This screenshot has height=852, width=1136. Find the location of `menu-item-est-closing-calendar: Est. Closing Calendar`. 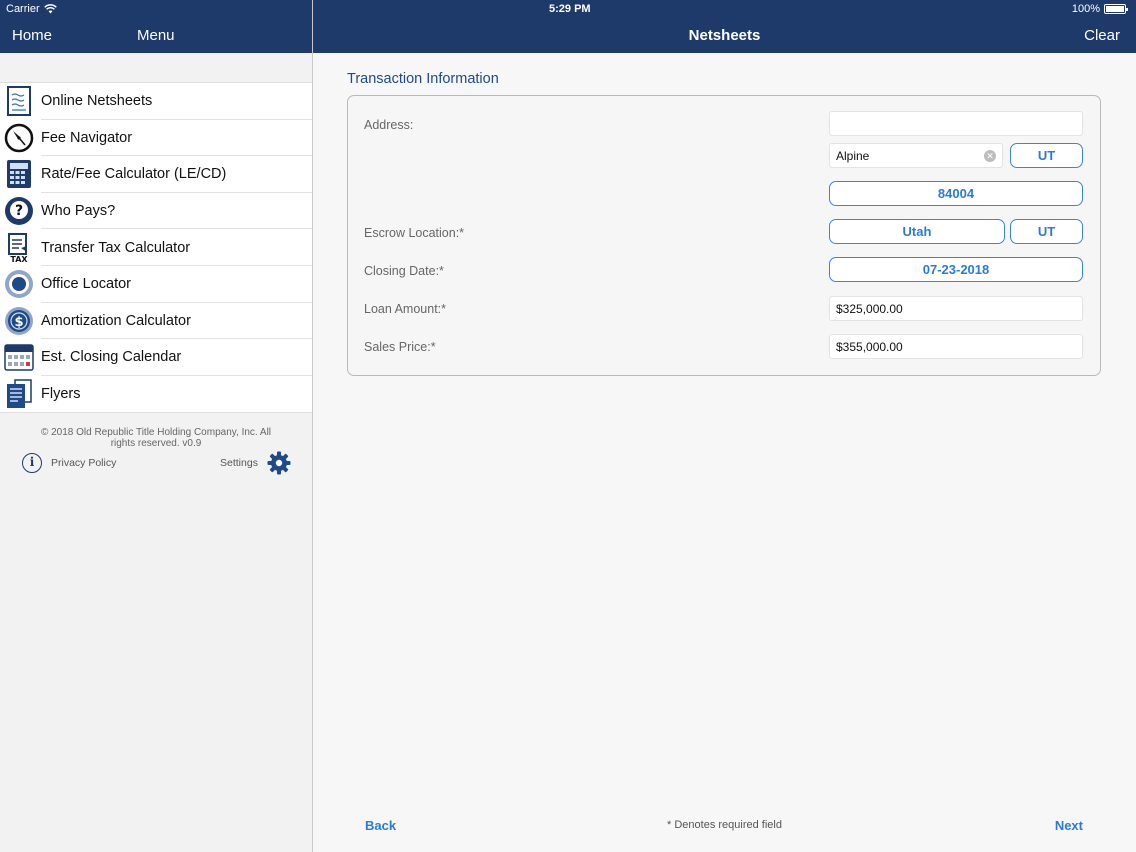

menu-item-est-closing-calendar: Est. Closing Calendar is located at coordinates (156, 357).